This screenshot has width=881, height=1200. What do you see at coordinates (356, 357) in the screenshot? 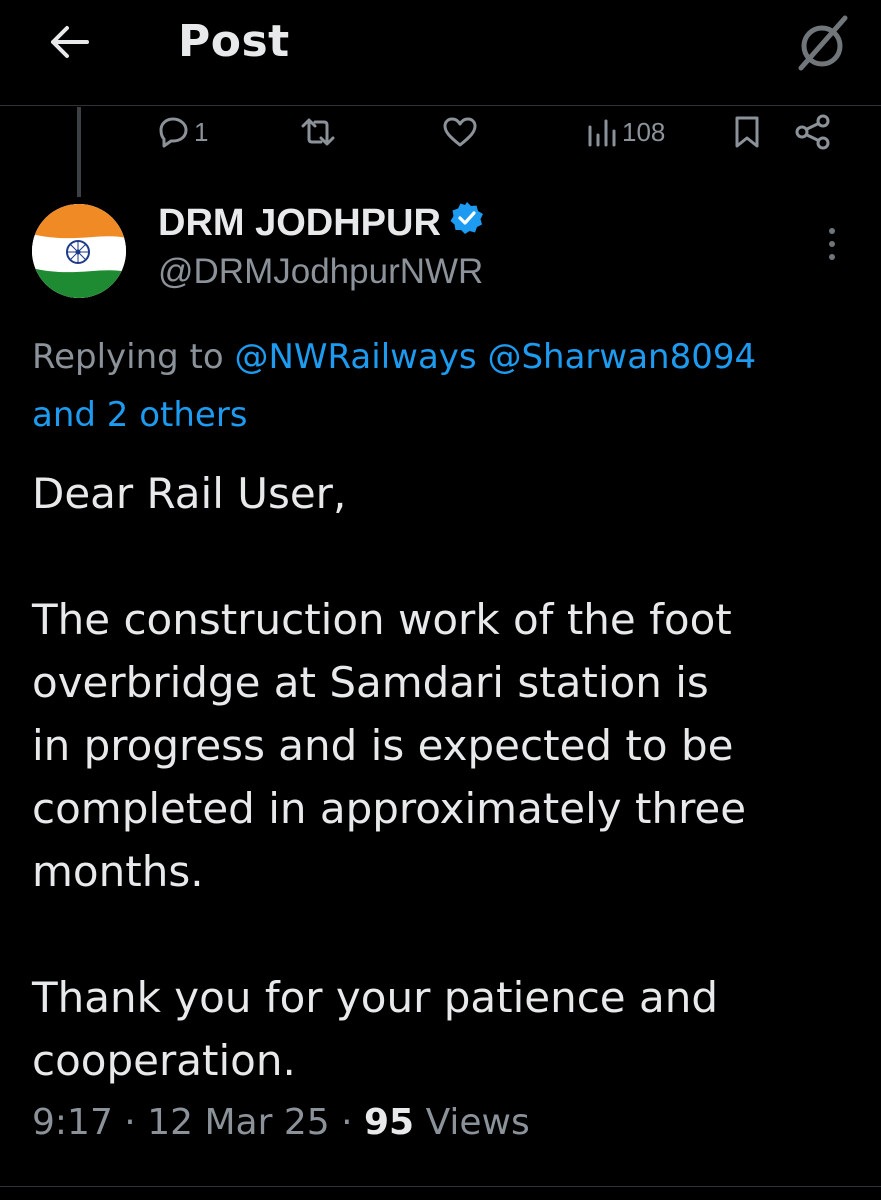
I see `mention-nwrailways: @NWRailways` at bounding box center [356, 357].